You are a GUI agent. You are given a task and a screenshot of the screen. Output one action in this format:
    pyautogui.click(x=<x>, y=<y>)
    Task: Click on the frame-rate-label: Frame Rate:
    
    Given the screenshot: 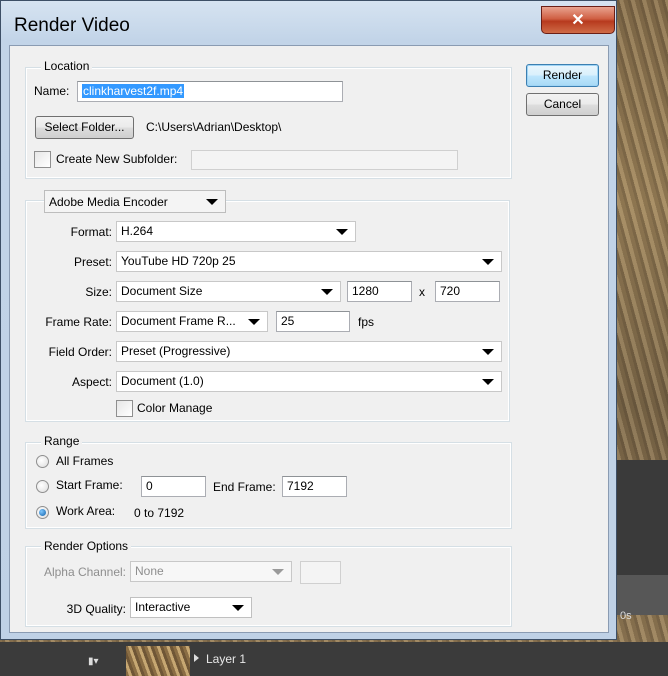 What is the action you would take?
    pyautogui.click(x=78, y=322)
    